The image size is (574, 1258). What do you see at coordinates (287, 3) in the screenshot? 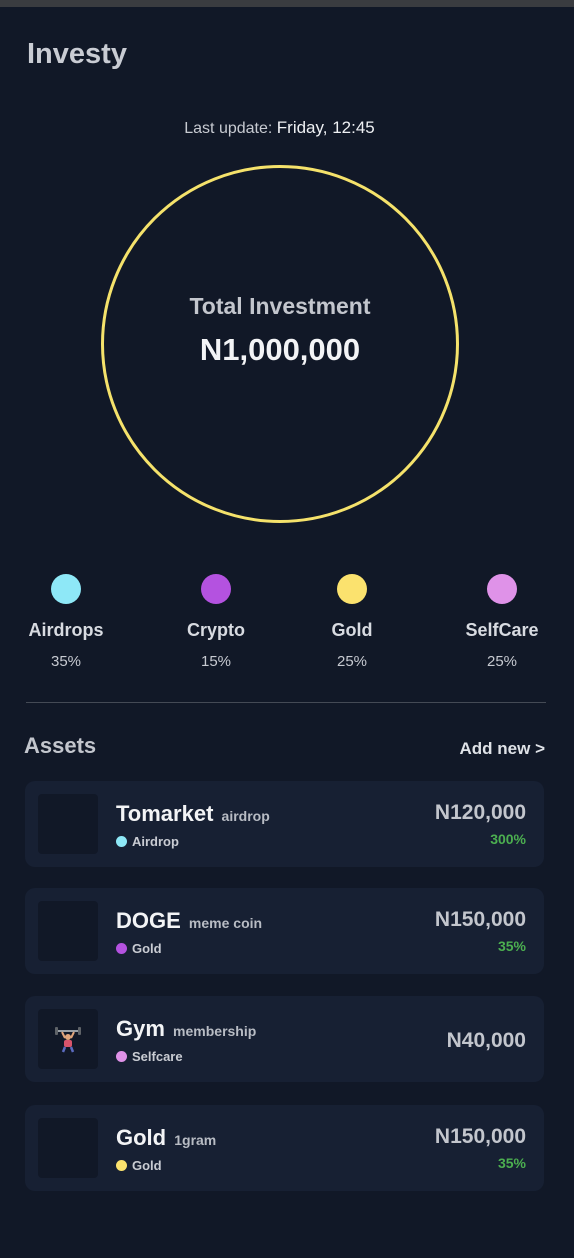
I see `window-top-bar` at bounding box center [287, 3].